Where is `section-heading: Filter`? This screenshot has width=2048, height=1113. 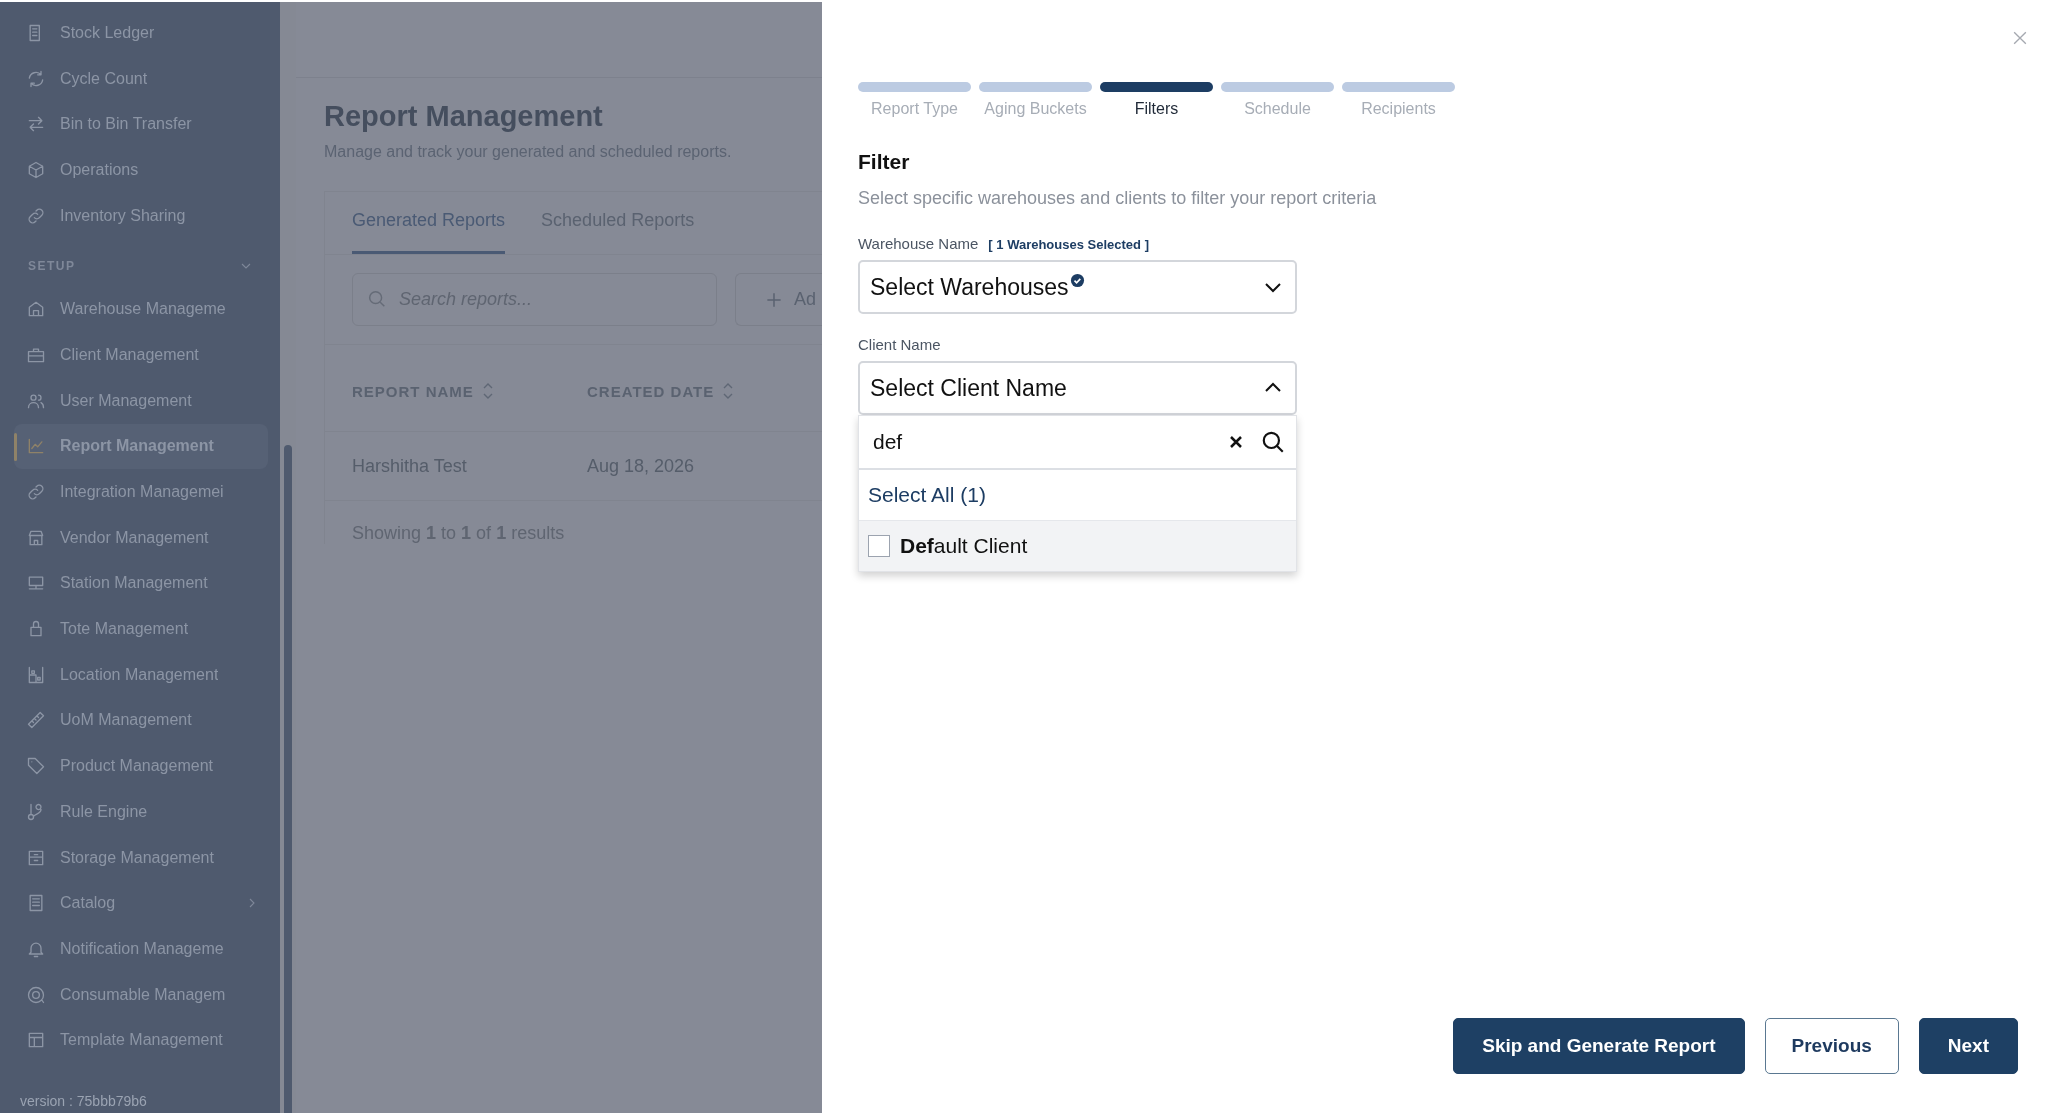
section-heading: Filter is located at coordinates (884, 162).